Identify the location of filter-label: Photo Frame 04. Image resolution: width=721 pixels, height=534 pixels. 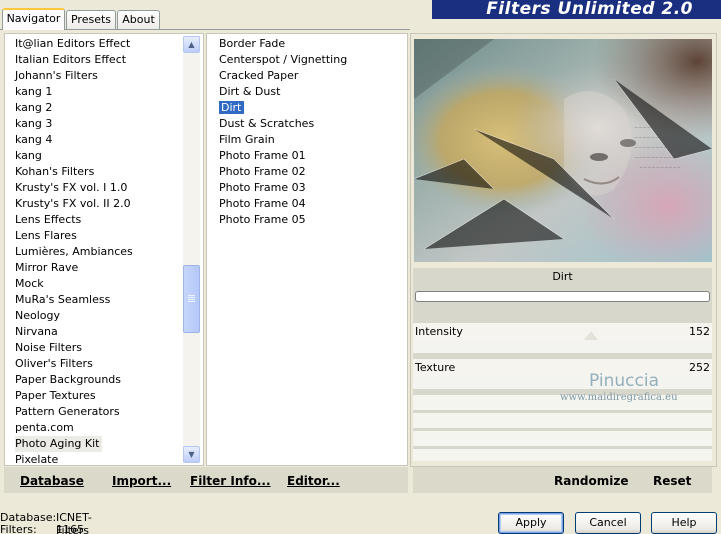
(262, 203).